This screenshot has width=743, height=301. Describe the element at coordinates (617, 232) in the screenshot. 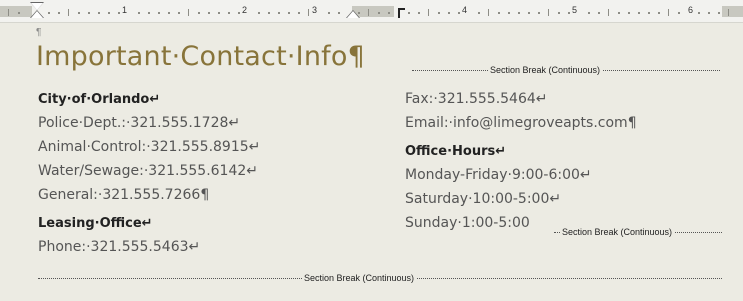

I see `section-break-label-column: Section Break (Continuous)` at that location.